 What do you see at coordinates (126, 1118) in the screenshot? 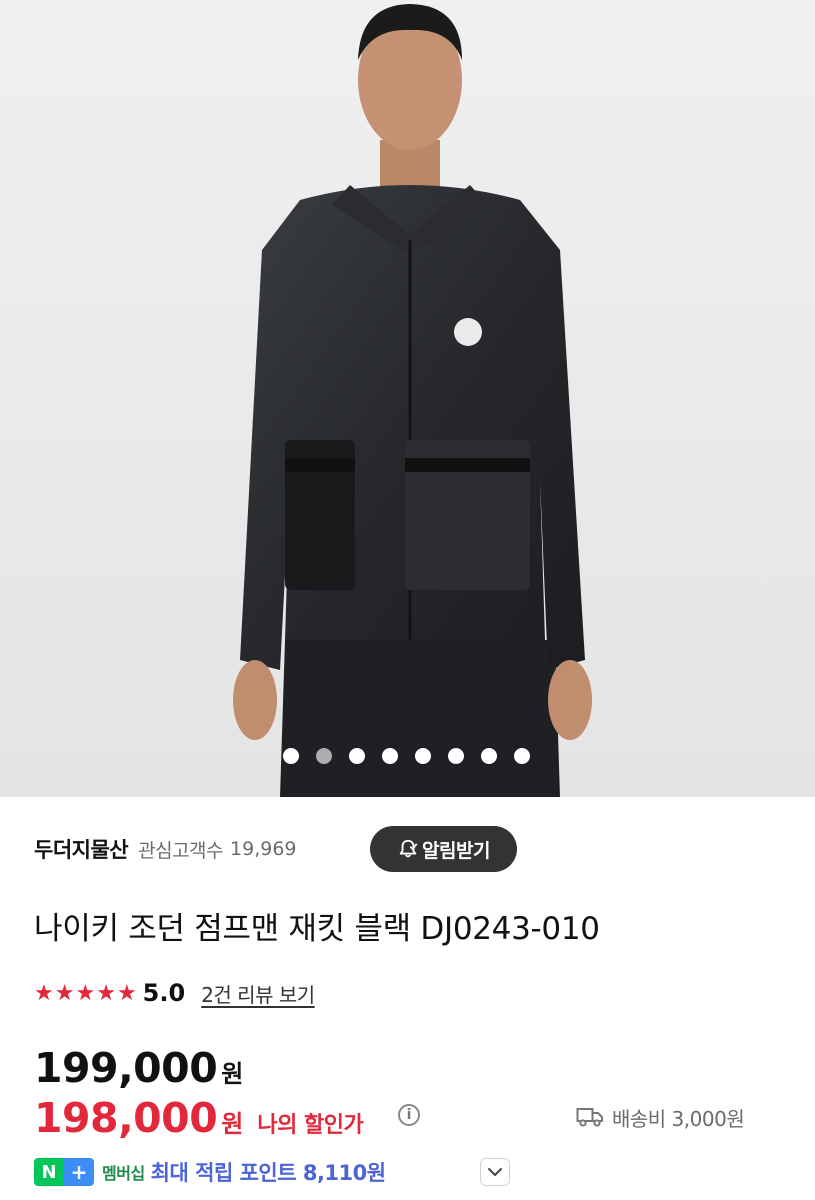
I see `sale-price-value: 198,000` at bounding box center [126, 1118].